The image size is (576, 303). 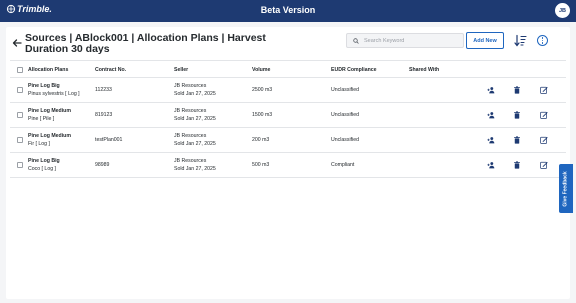 I want to click on feedback-label: Give Feedback, so click(x=566, y=188).